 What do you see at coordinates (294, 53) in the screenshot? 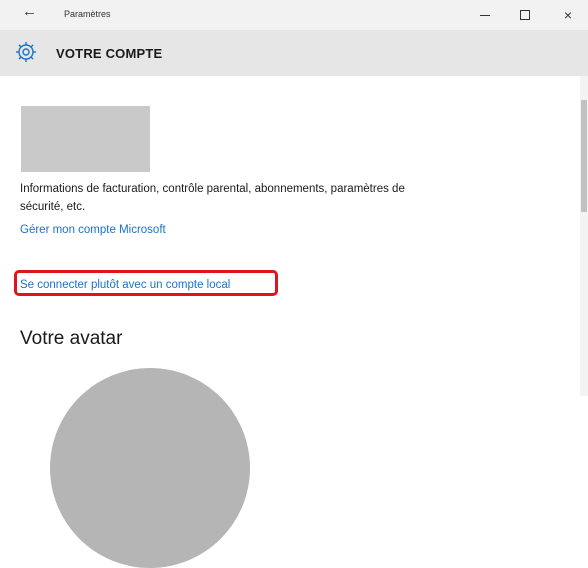
I see `page-header: VOTRE COMPTE` at bounding box center [294, 53].